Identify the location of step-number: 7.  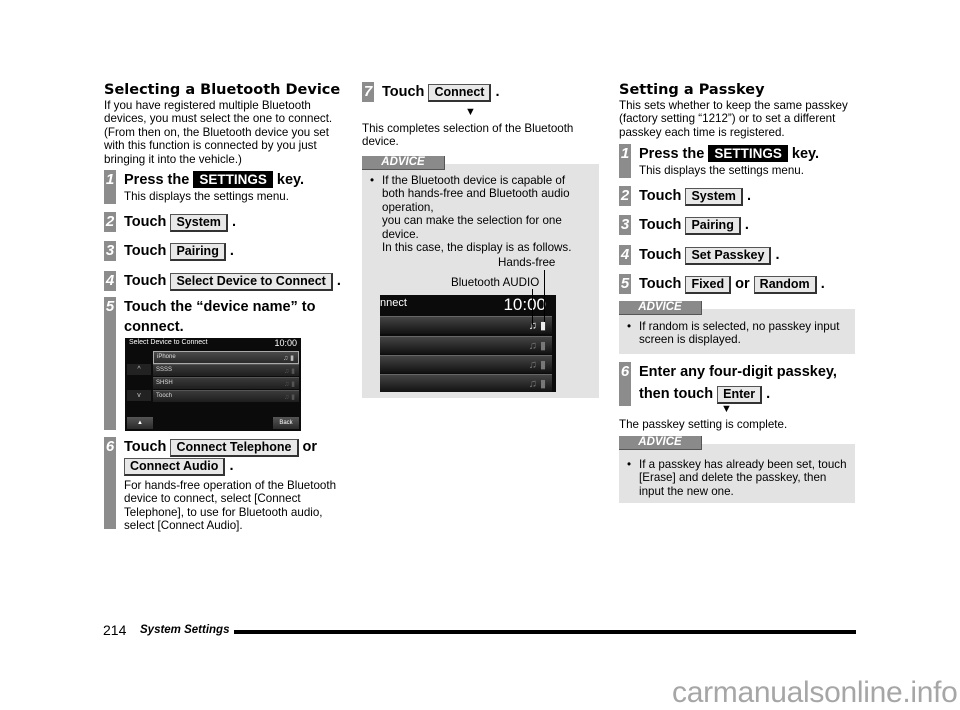
(368, 92).